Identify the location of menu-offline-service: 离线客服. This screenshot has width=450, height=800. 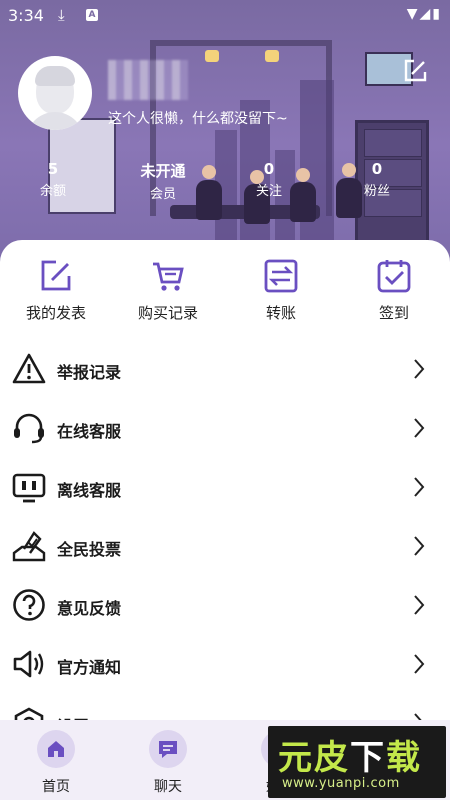
(225, 487).